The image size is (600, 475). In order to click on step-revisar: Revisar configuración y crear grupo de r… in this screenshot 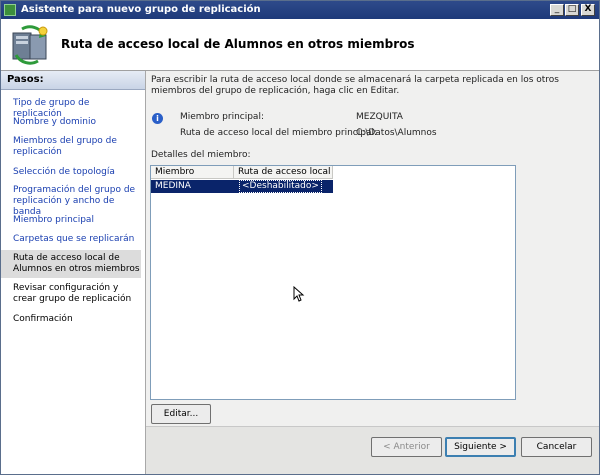, I will do `click(72, 293)`.